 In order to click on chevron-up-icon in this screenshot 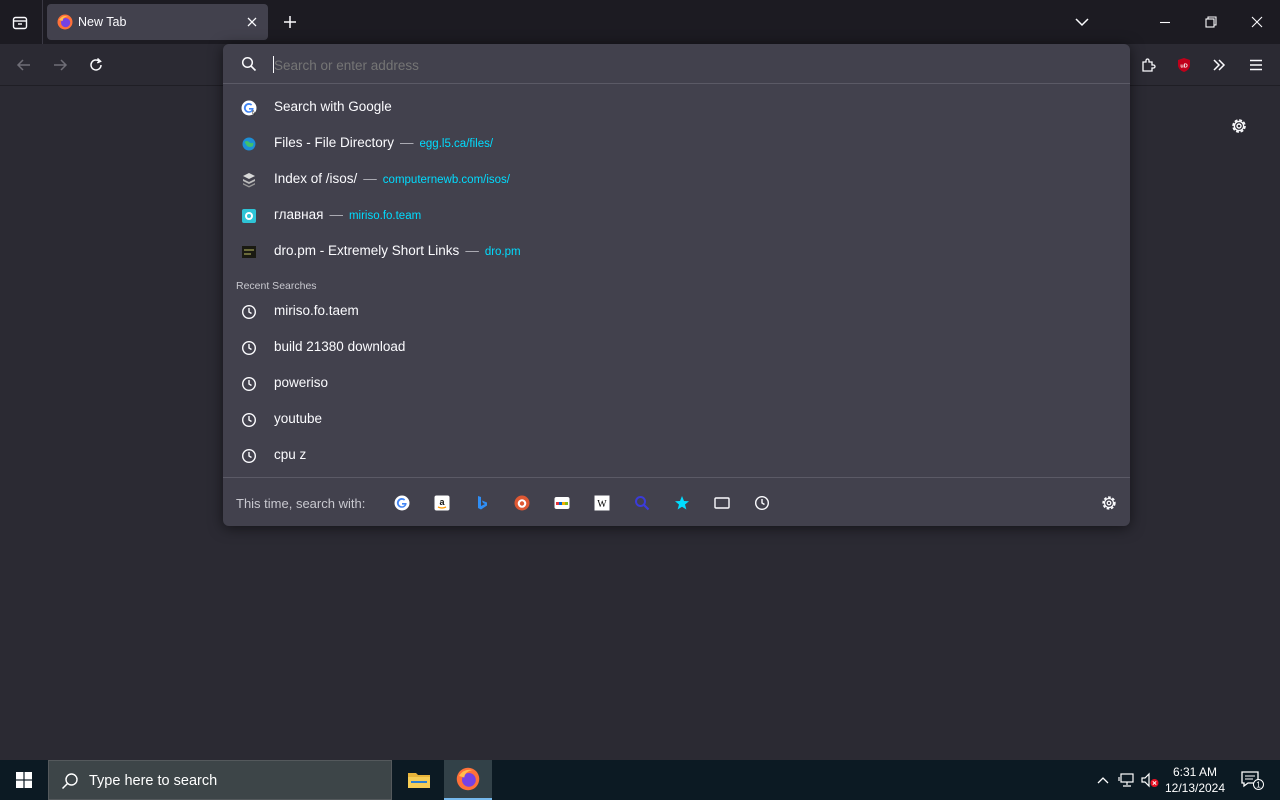, I will do `click(1103, 780)`.